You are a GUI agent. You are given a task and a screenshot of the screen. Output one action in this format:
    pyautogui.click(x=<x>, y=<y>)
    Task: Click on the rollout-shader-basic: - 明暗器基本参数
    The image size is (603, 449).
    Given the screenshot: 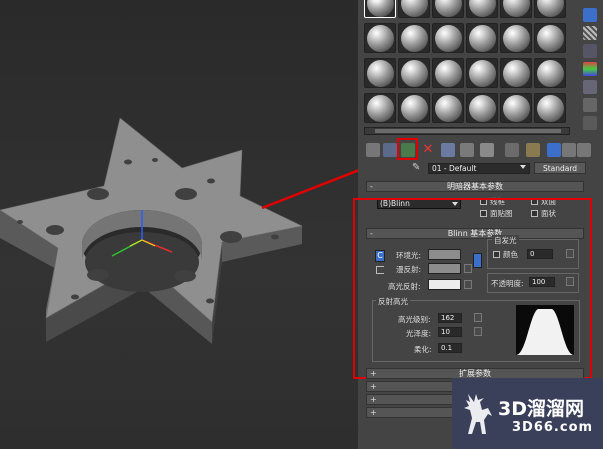 What is the action you would take?
    pyautogui.click(x=475, y=186)
    